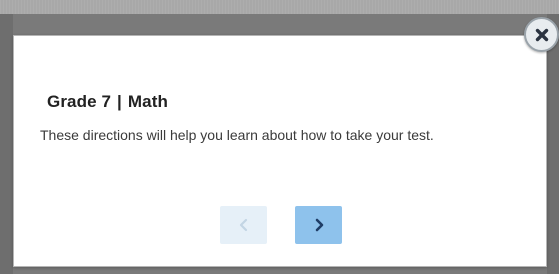 This screenshot has width=559, height=274. I want to click on close-icon, so click(541, 34).